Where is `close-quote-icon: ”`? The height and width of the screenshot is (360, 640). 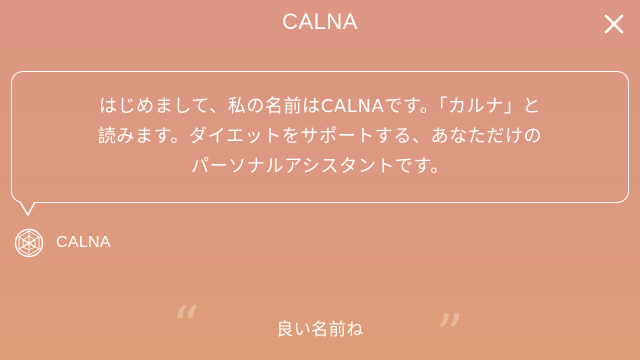 close-quote-icon: ” is located at coordinates (450, 331).